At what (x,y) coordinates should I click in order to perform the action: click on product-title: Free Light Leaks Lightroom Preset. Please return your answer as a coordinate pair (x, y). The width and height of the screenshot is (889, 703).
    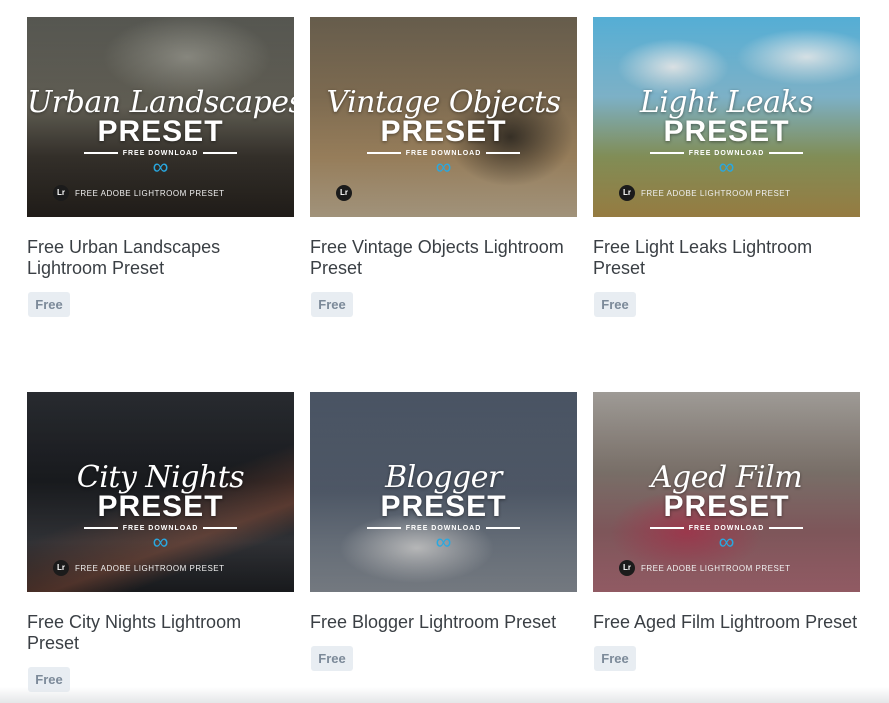
    Looking at the image, I should click on (726, 258).